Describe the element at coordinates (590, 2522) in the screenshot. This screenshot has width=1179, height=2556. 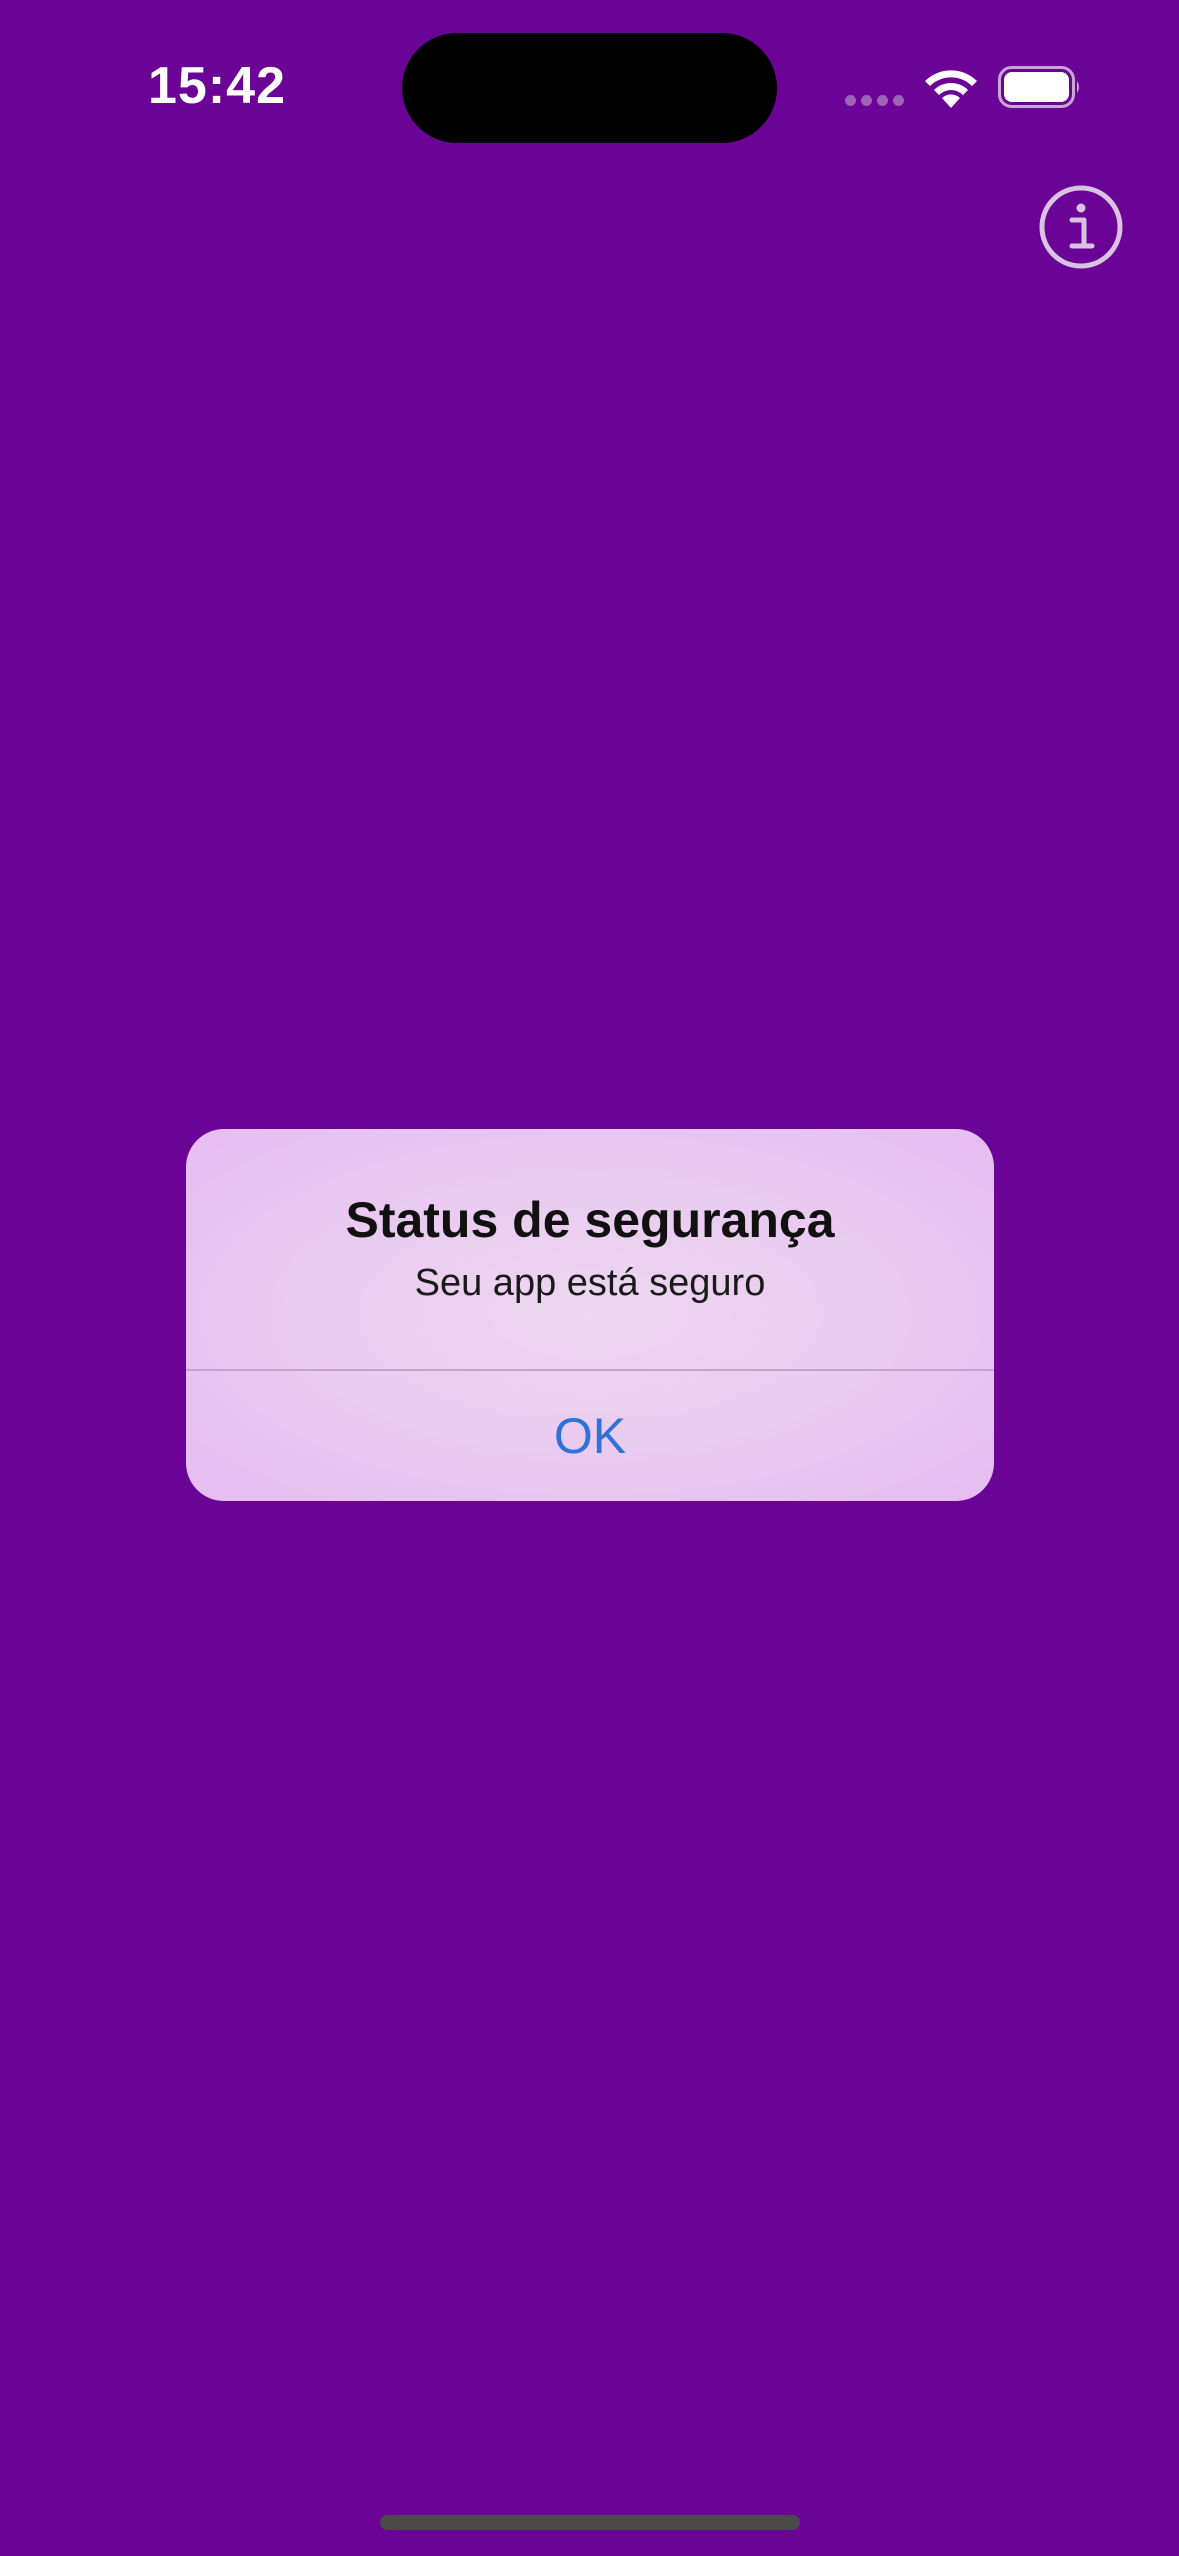
I see `home-indicator` at that location.